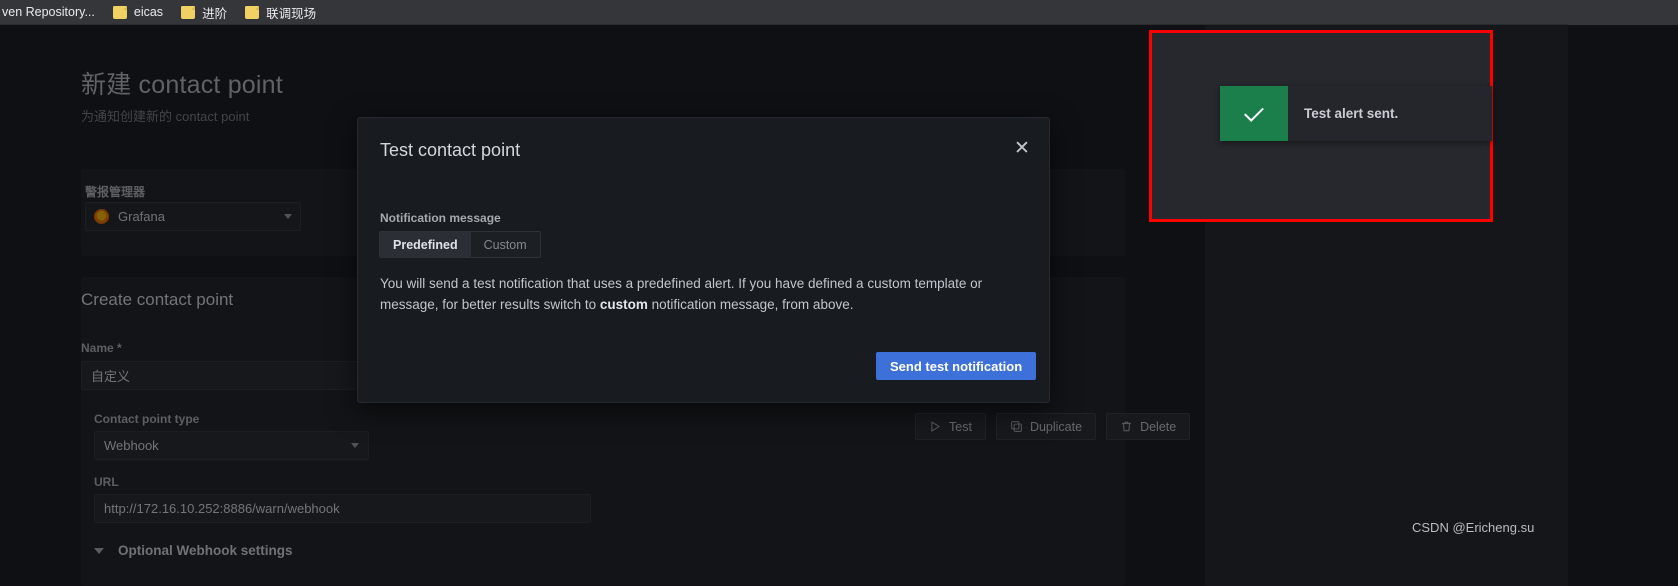 The width and height of the screenshot is (1678, 586). What do you see at coordinates (750, 304) in the screenshot?
I see `modal-body-part2: notification message, from above.` at bounding box center [750, 304].